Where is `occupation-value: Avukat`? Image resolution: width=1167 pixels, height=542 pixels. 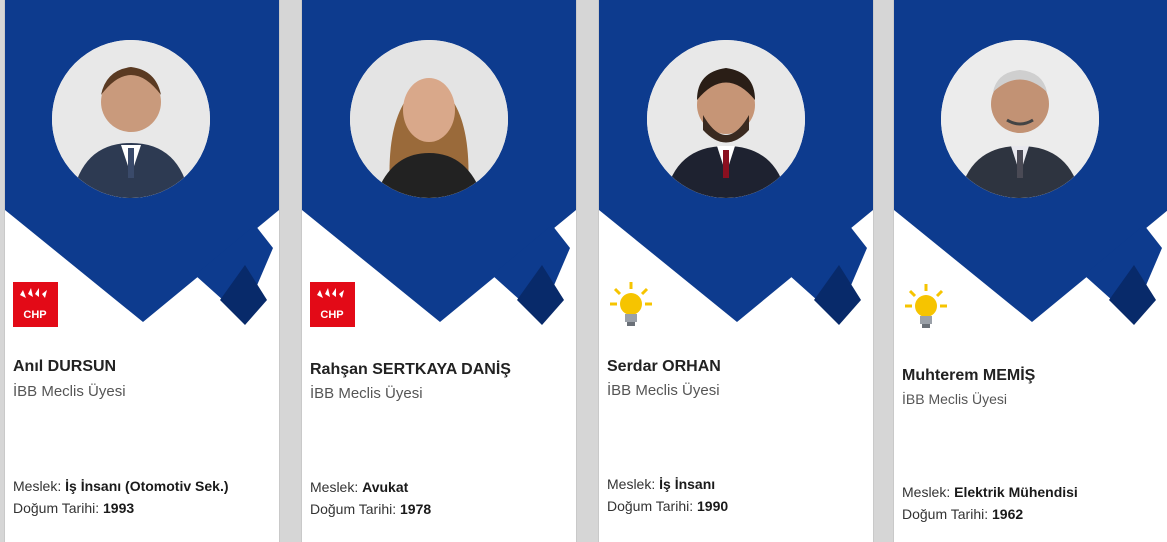
occupation-value: Avukat is located at coordinates (385, 487).